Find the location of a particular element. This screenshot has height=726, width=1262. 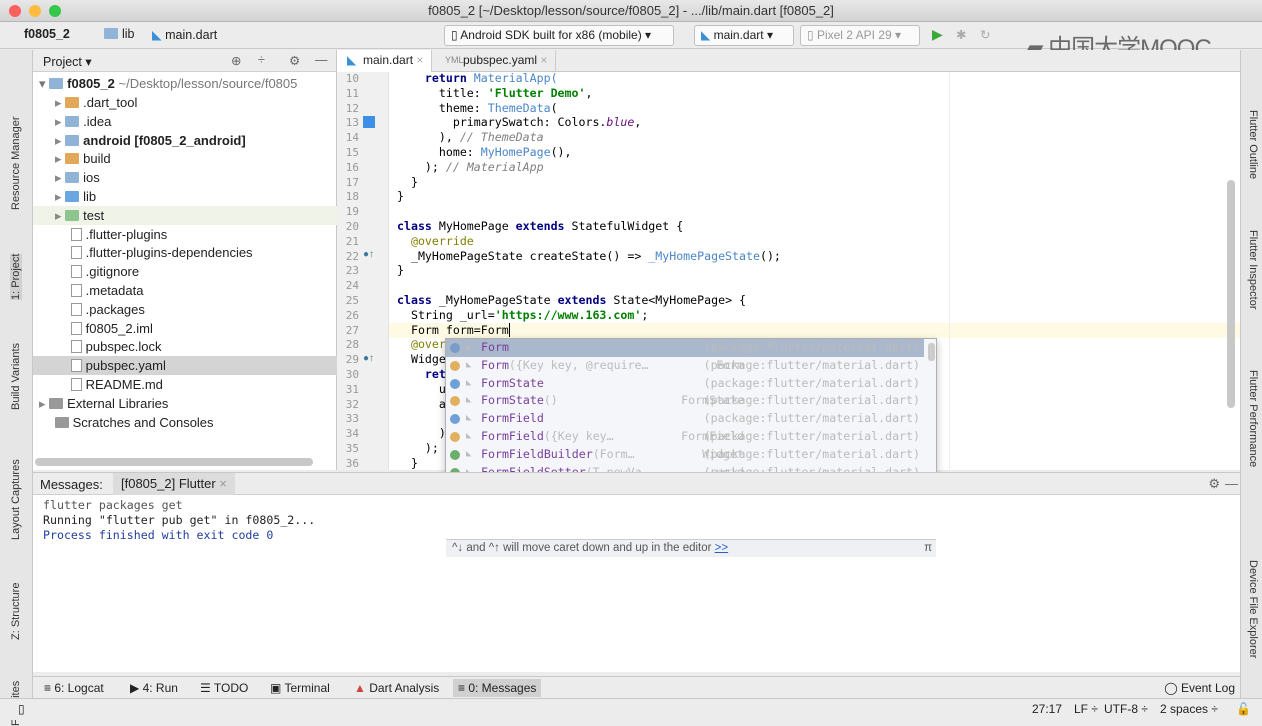

code-line: title: 'Flutter Demo', is located at coordinates (494, 93).